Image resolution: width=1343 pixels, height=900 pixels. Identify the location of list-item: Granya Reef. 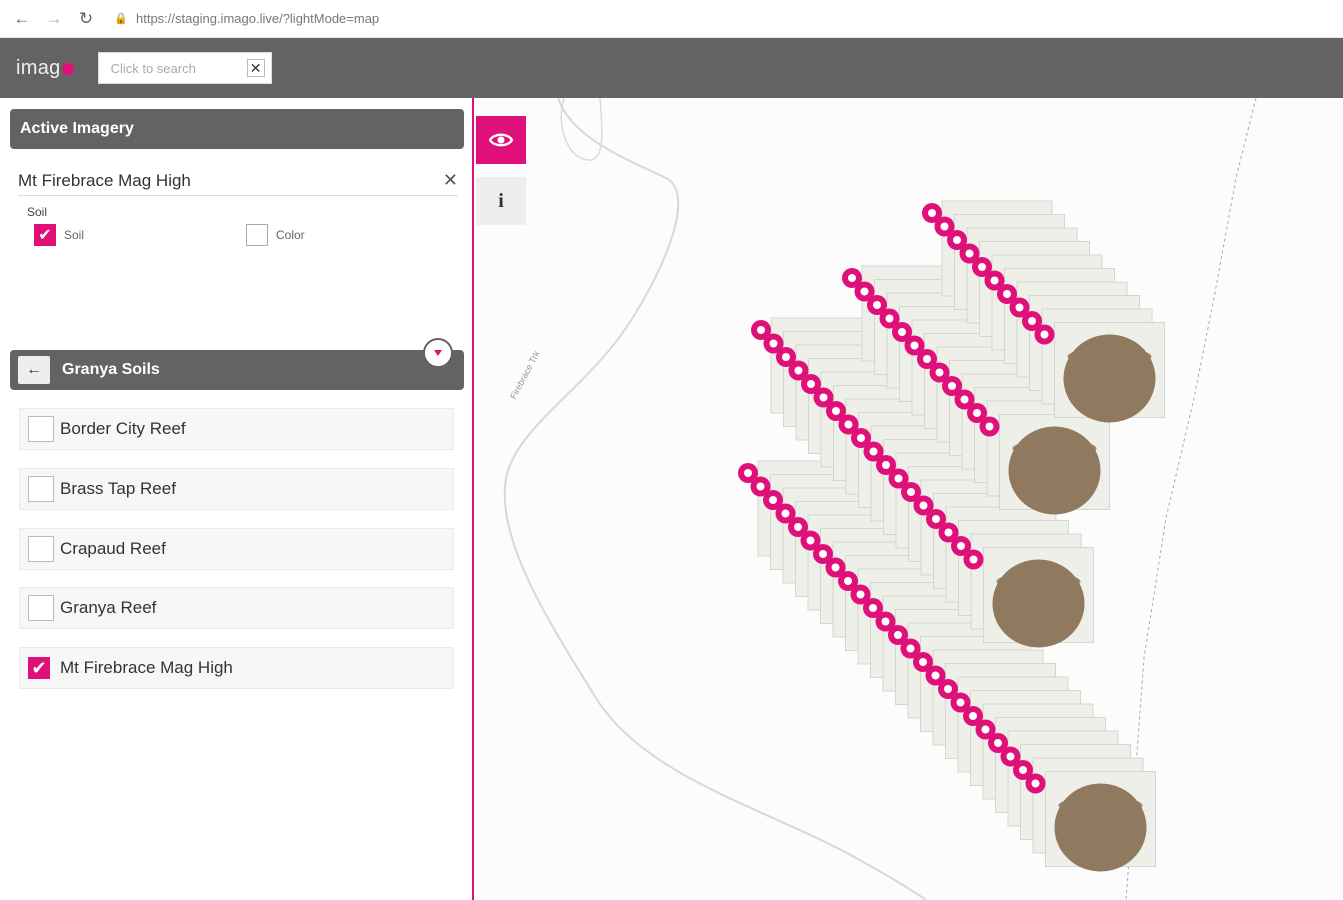
(236, 608).